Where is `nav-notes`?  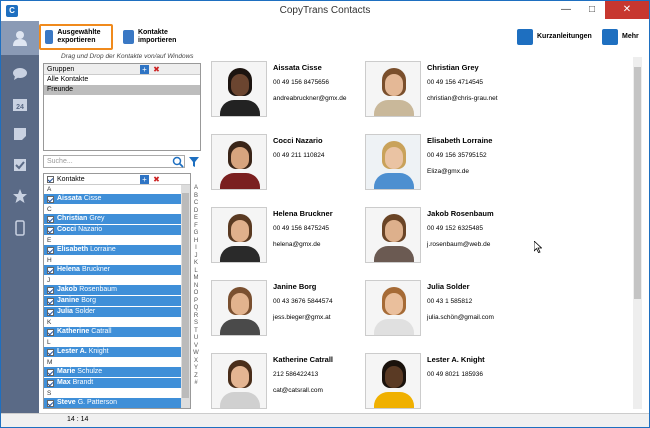 nav-notes is located at coordinates (20, 134).